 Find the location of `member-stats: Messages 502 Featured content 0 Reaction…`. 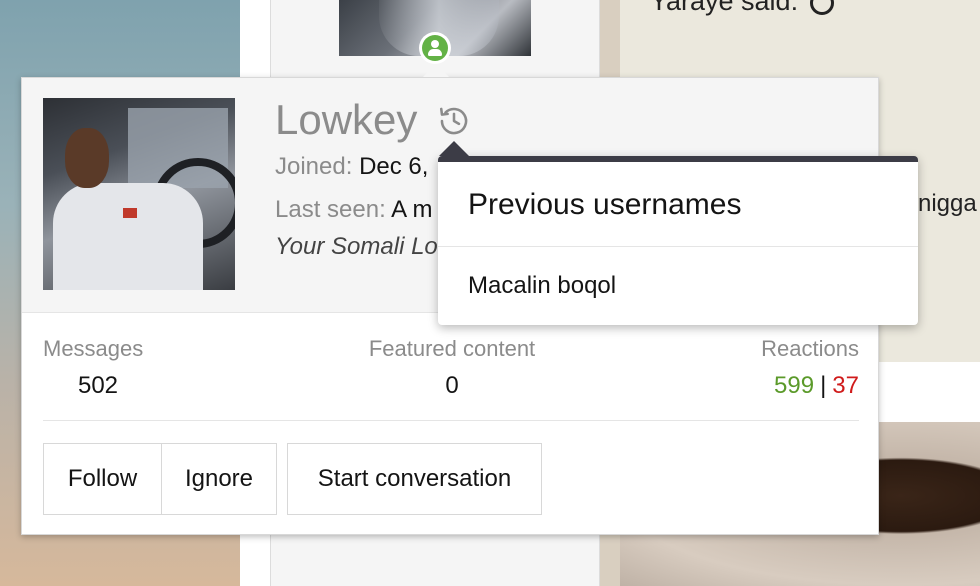

member-stats: Messages 502 Featured content 0 Reaction… is located at coordinates (451, 371).